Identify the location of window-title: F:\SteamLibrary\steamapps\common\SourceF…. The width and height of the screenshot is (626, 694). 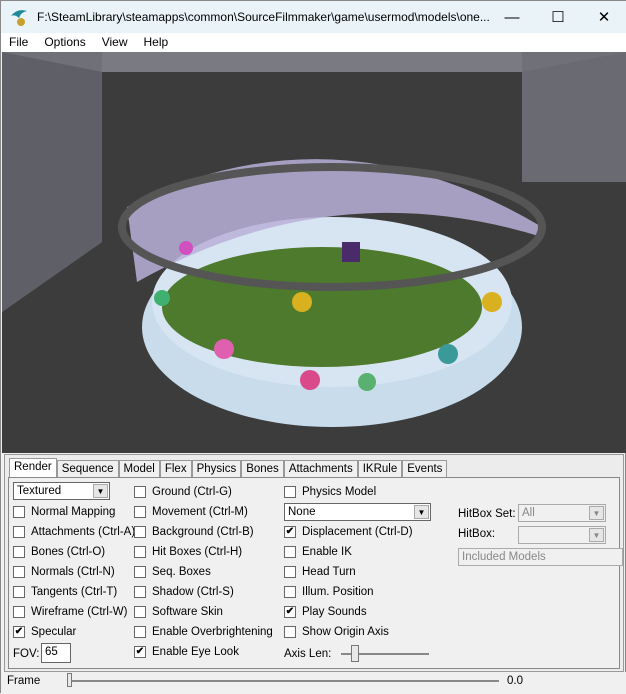
(263, 17).